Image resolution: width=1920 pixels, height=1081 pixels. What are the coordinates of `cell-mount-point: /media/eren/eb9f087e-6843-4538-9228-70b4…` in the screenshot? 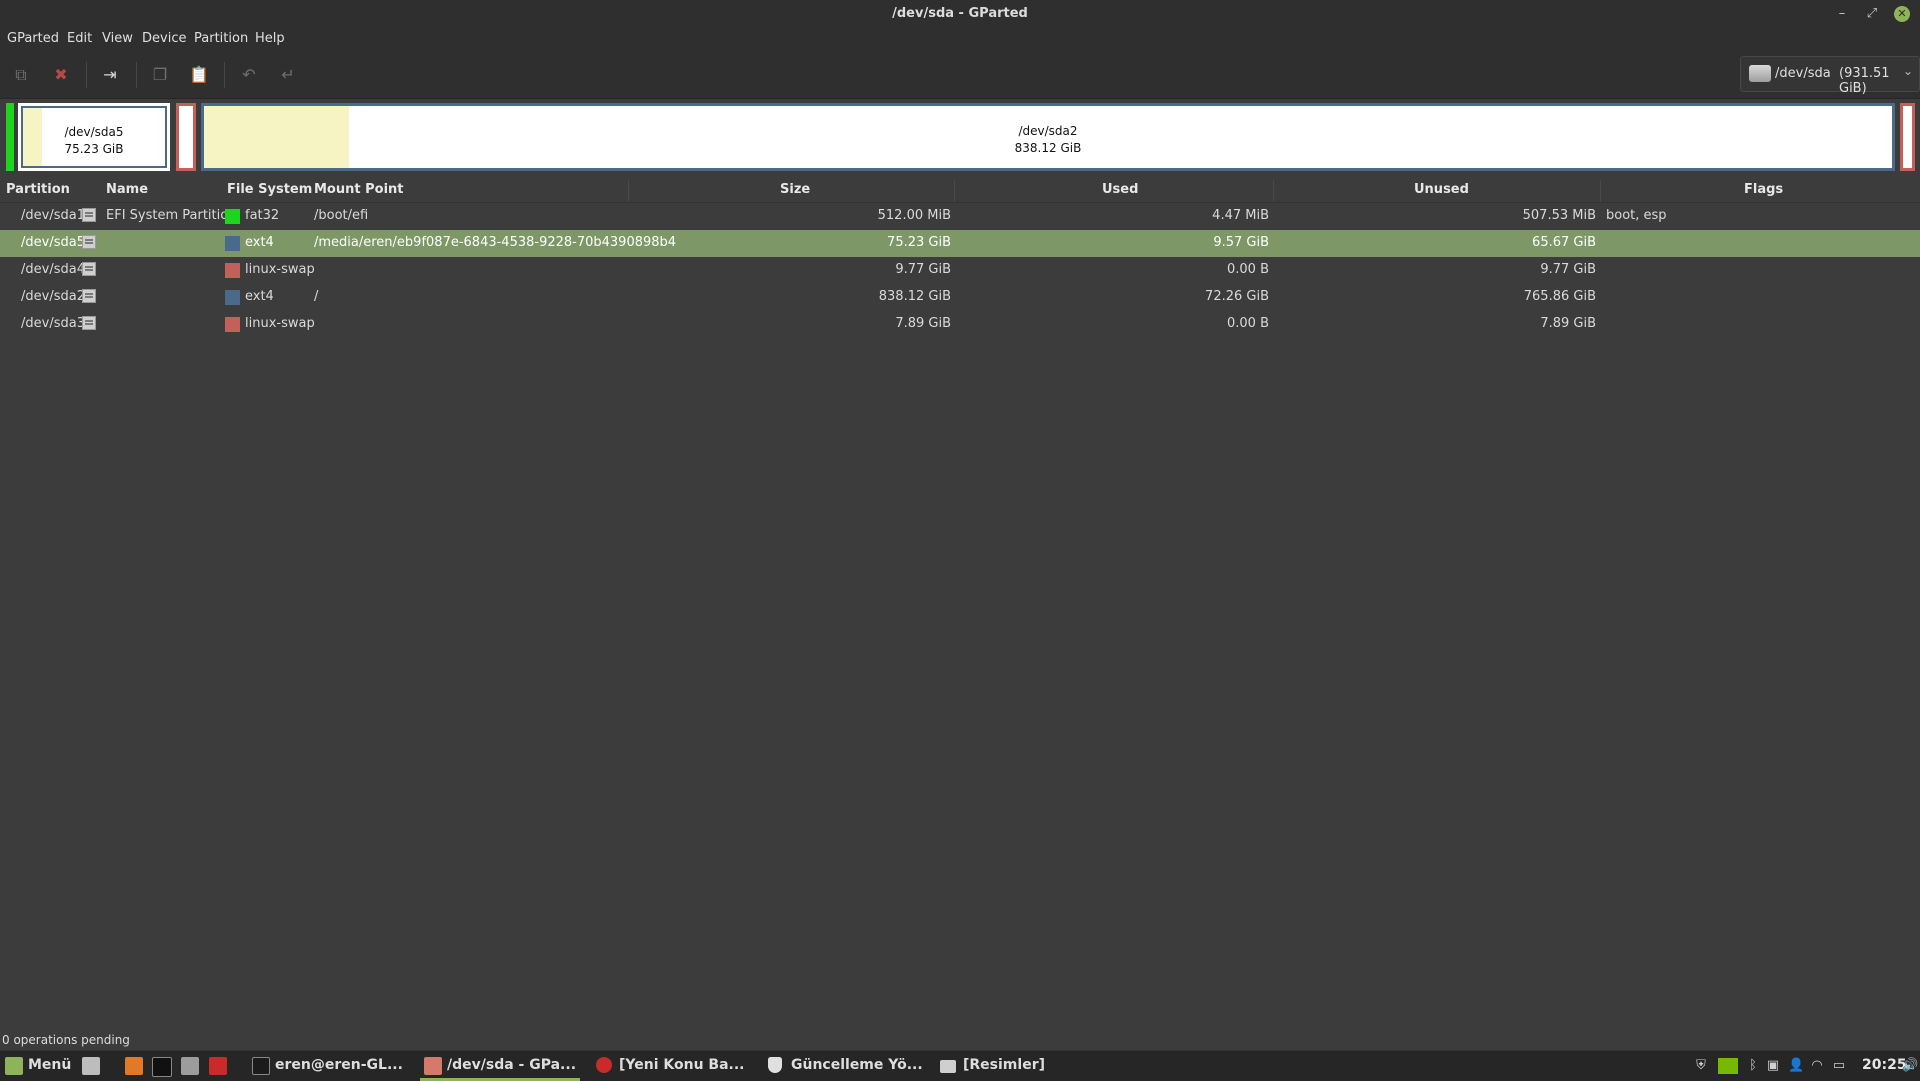 It's located at (495, 242).